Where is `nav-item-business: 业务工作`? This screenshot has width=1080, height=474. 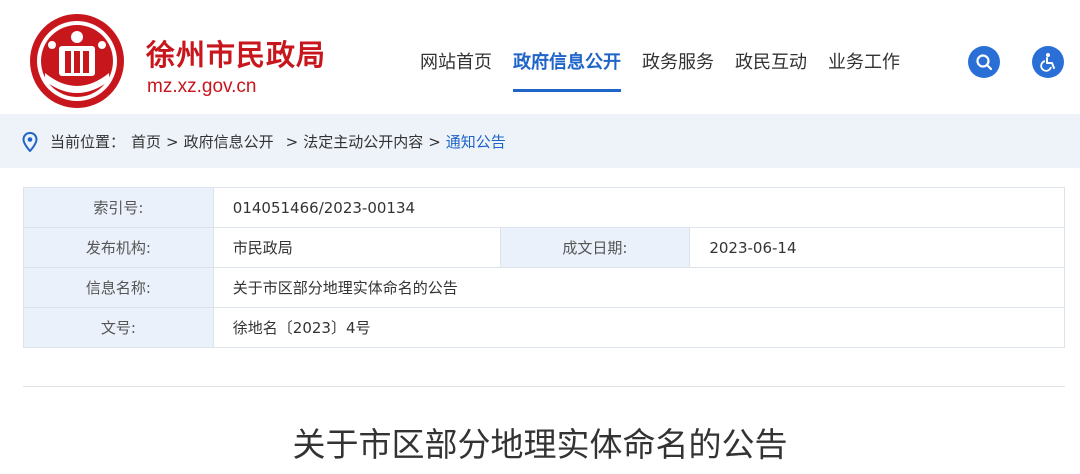 nav-item-business: 业务工作 is located at coordinates (864, 70).